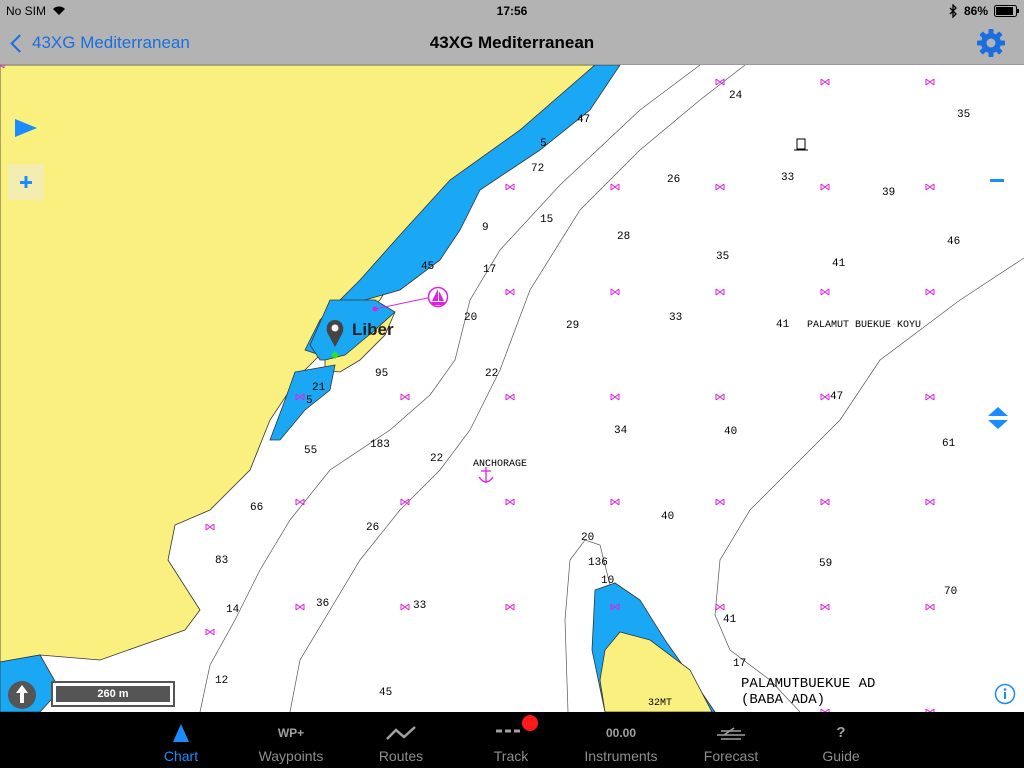  I want to click on tower-icon, so click(801, 144).